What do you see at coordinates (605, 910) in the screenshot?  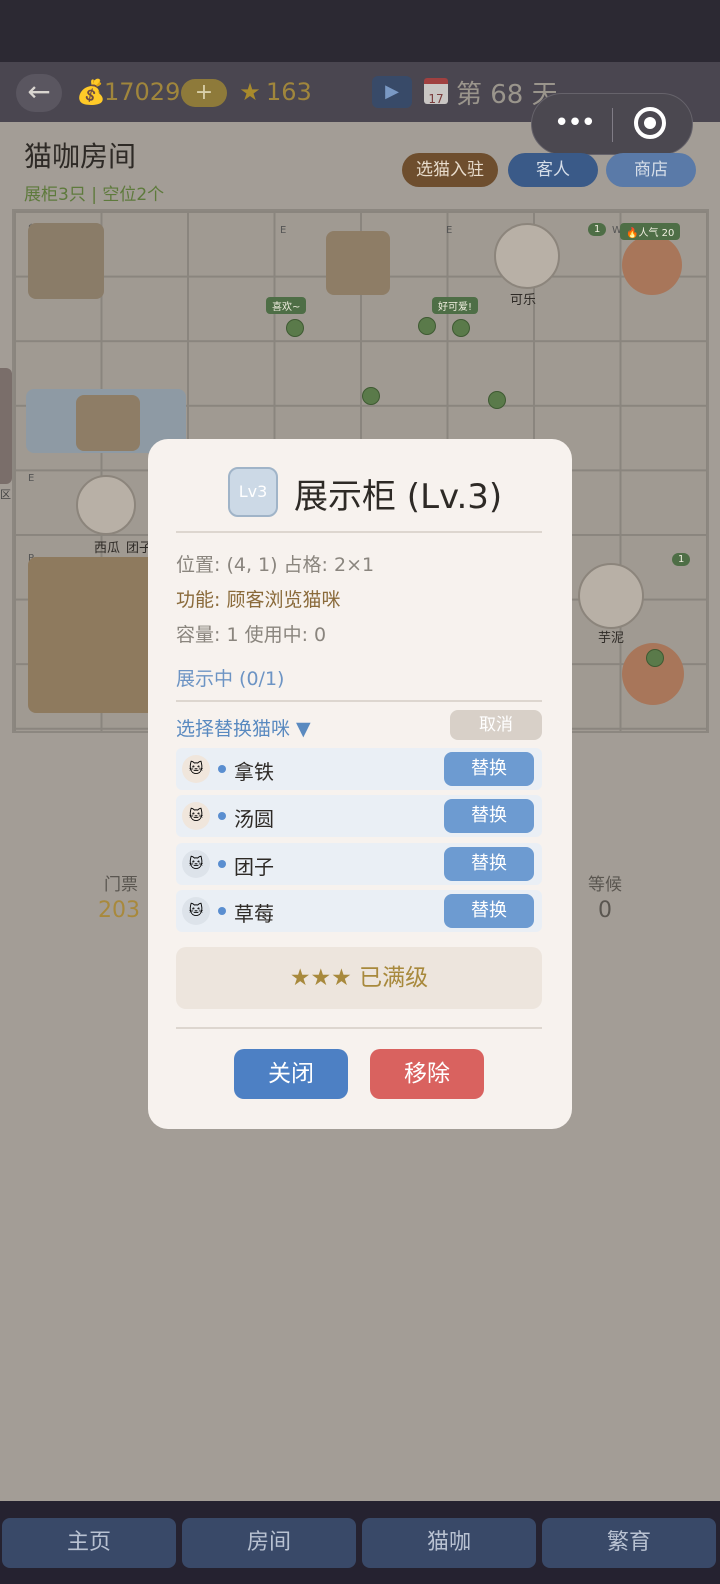 I see `waiting-value: 0` at bounding box center [605, 910].